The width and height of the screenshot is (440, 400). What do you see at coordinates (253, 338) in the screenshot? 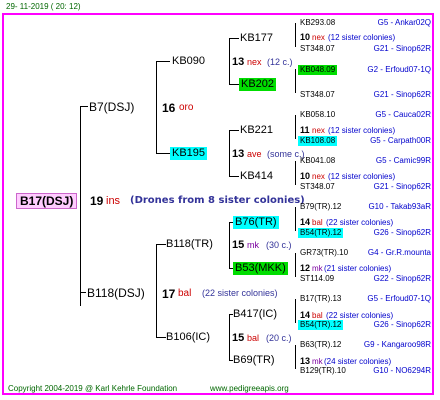
I see `gen2-dd-suffix: bal` at bounding box center [253, 338].